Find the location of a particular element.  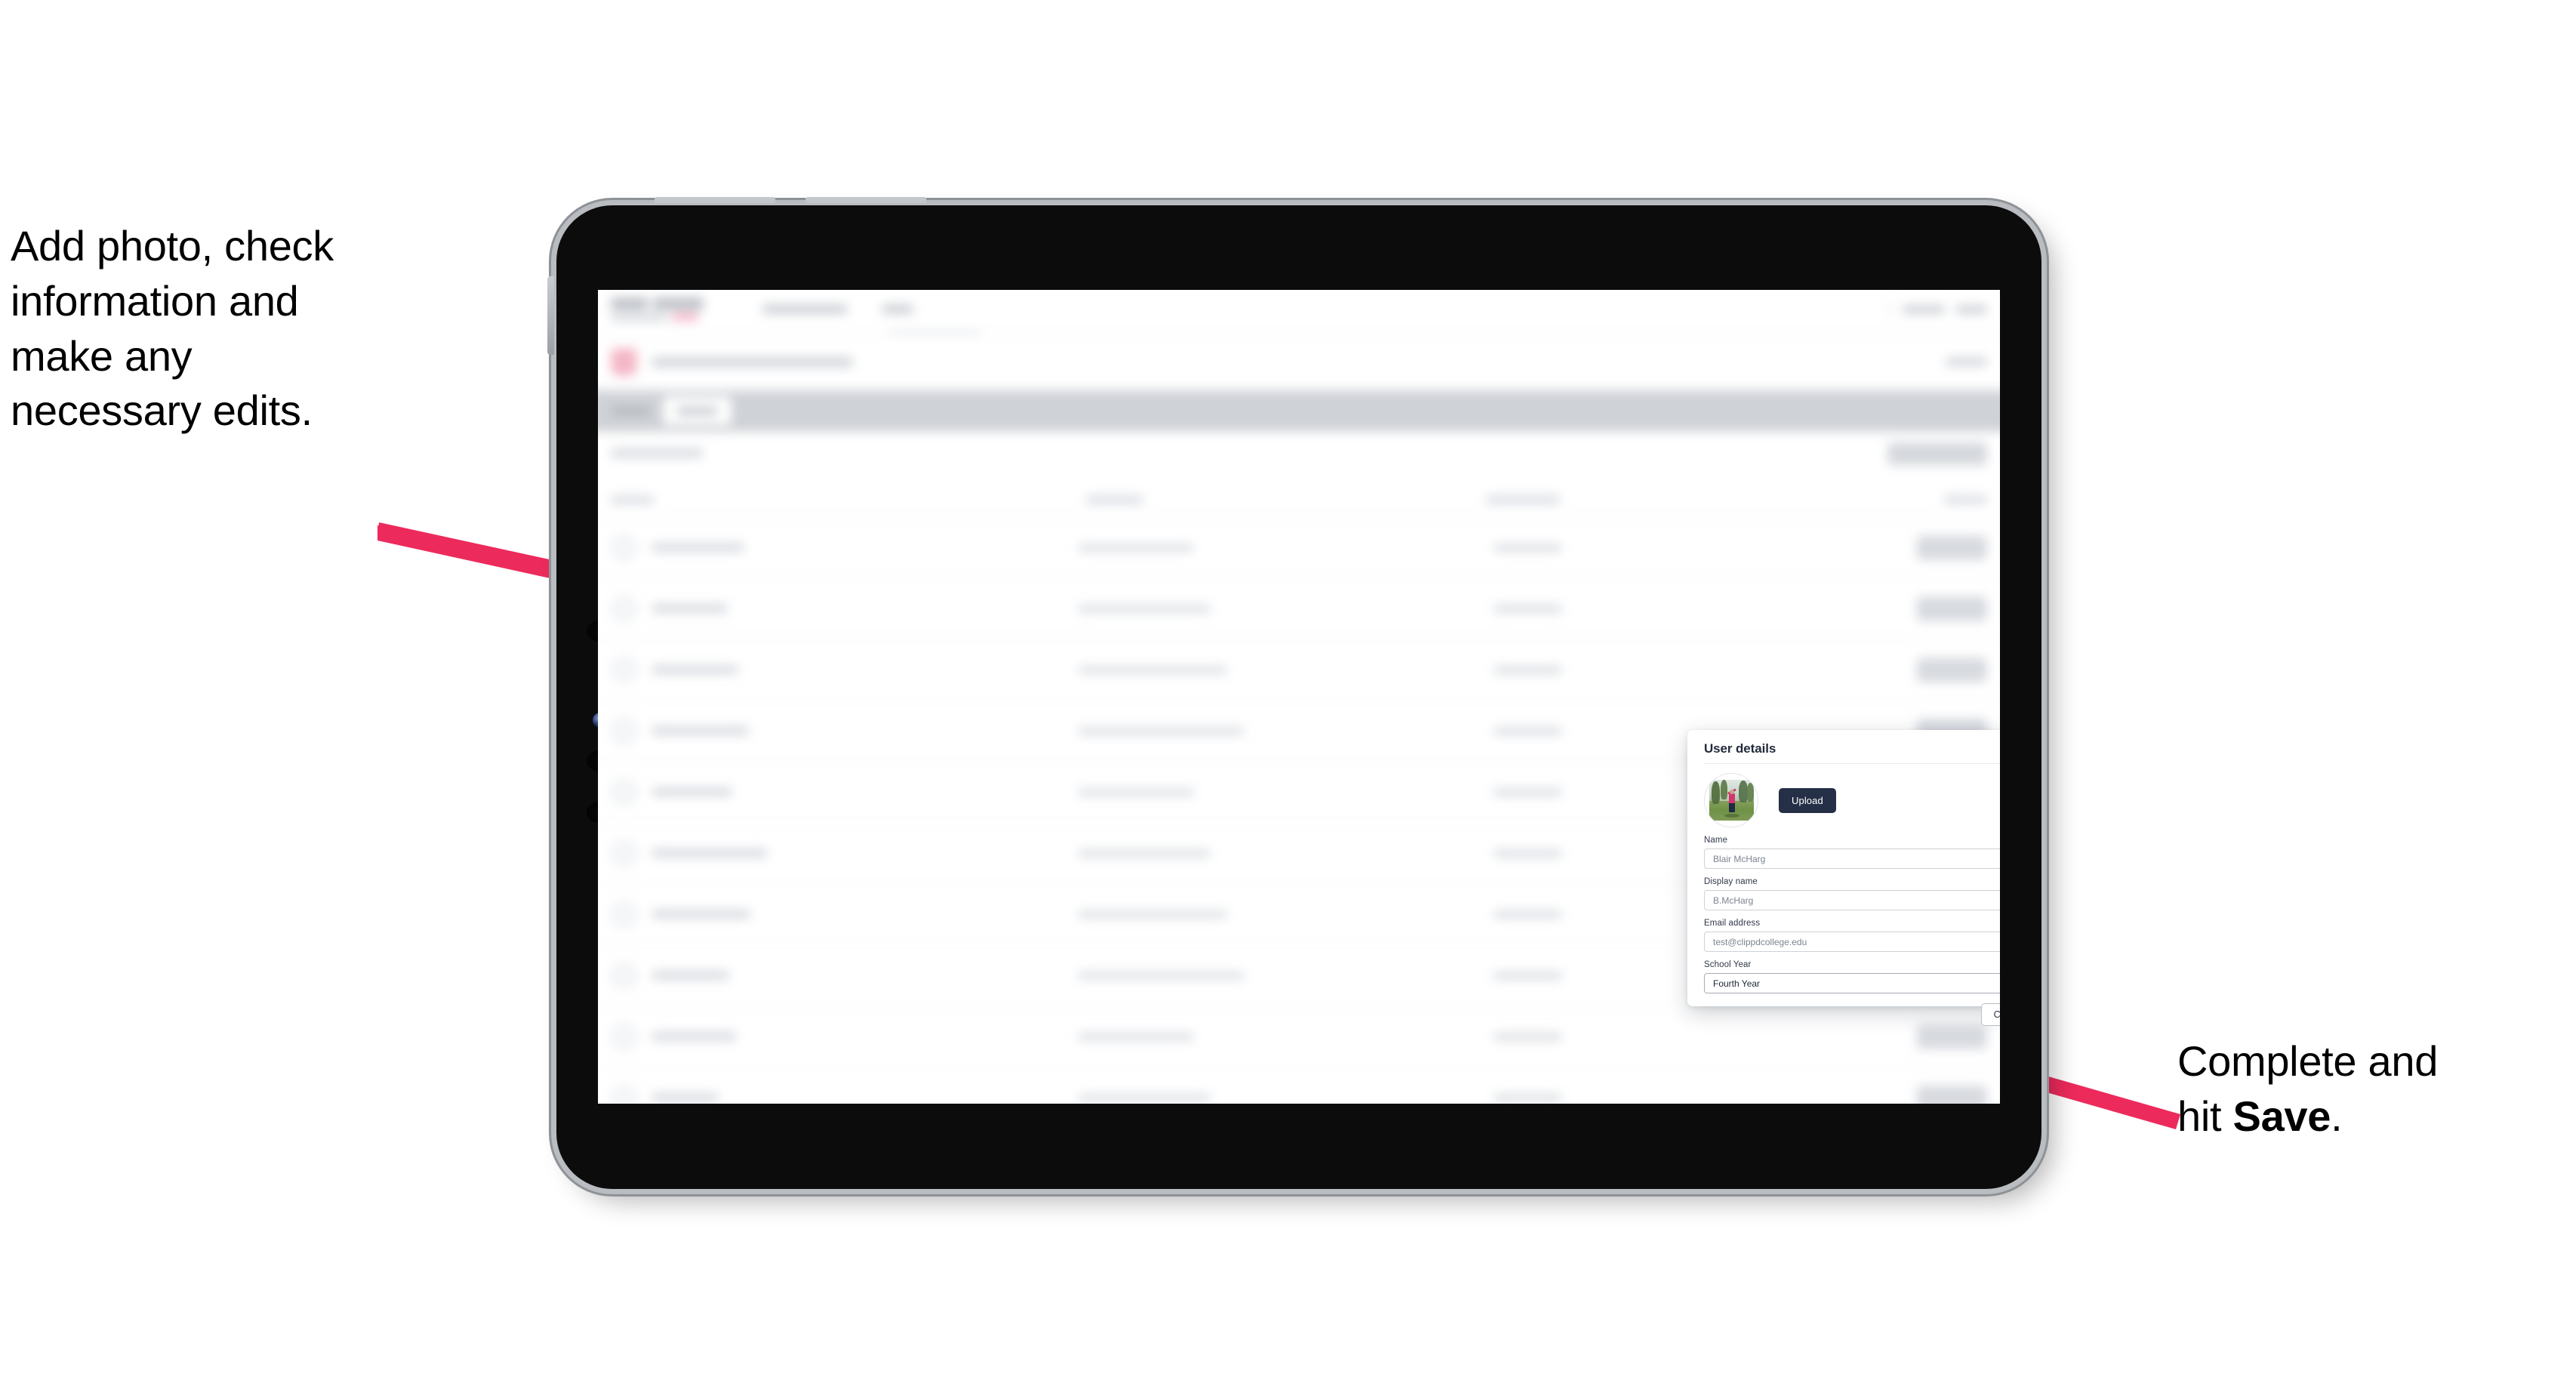

school-year-select: Fourth Year is located at coordinates (1852, 983).